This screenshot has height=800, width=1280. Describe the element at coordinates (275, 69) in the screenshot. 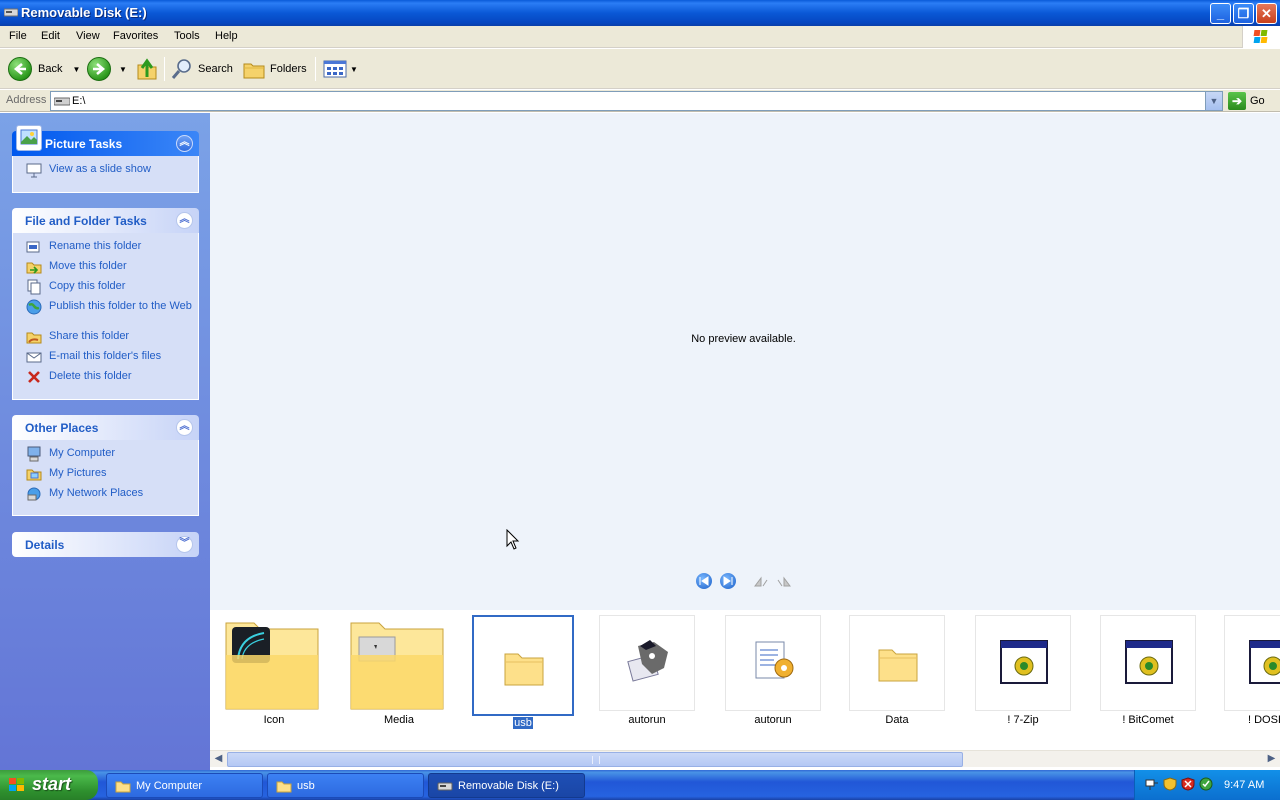

I see `folders-button: Folders` at that location.